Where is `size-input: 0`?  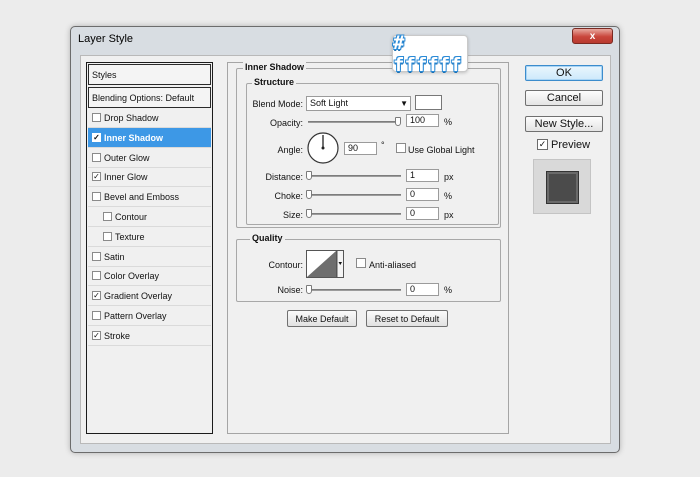
size-input: 0 is located at coordinates (422, 213).